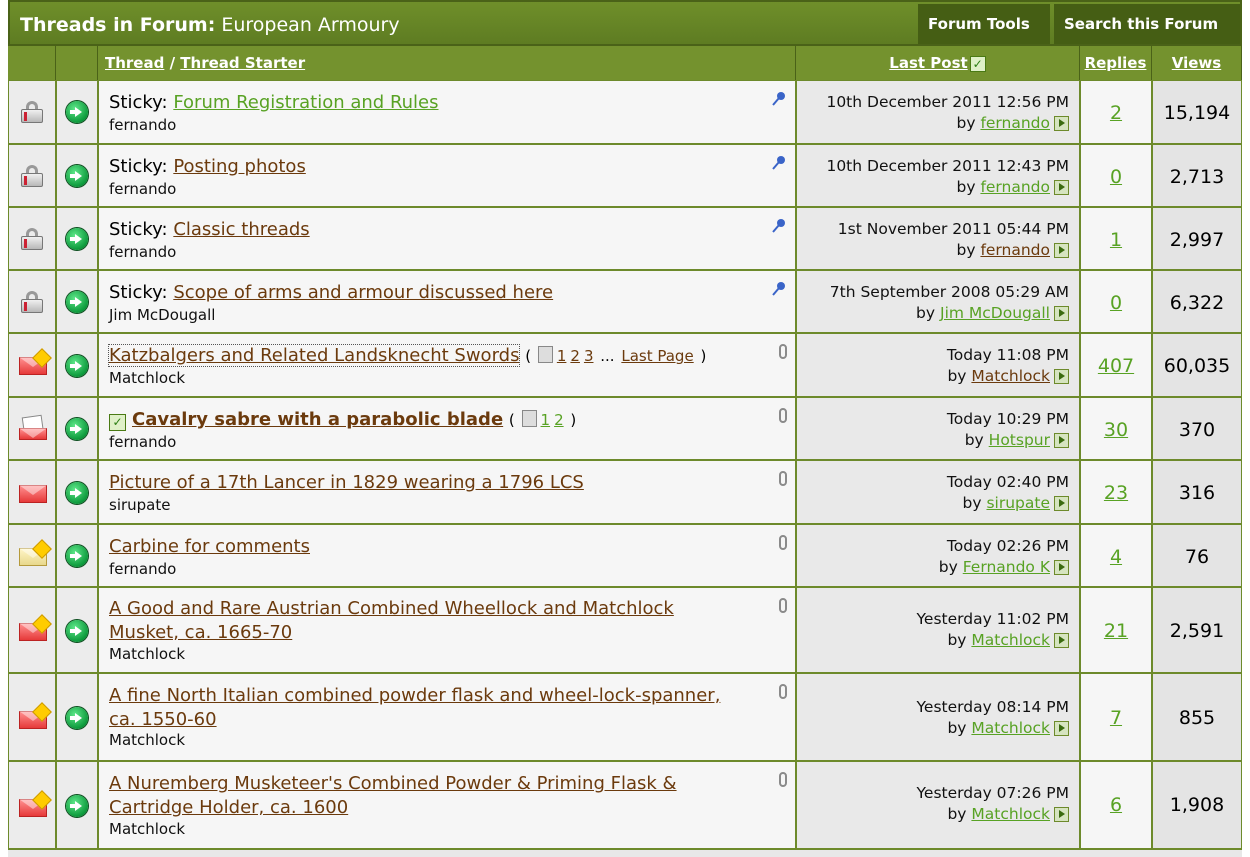  I want to click on replies-link: 23, so click(1116, 493).